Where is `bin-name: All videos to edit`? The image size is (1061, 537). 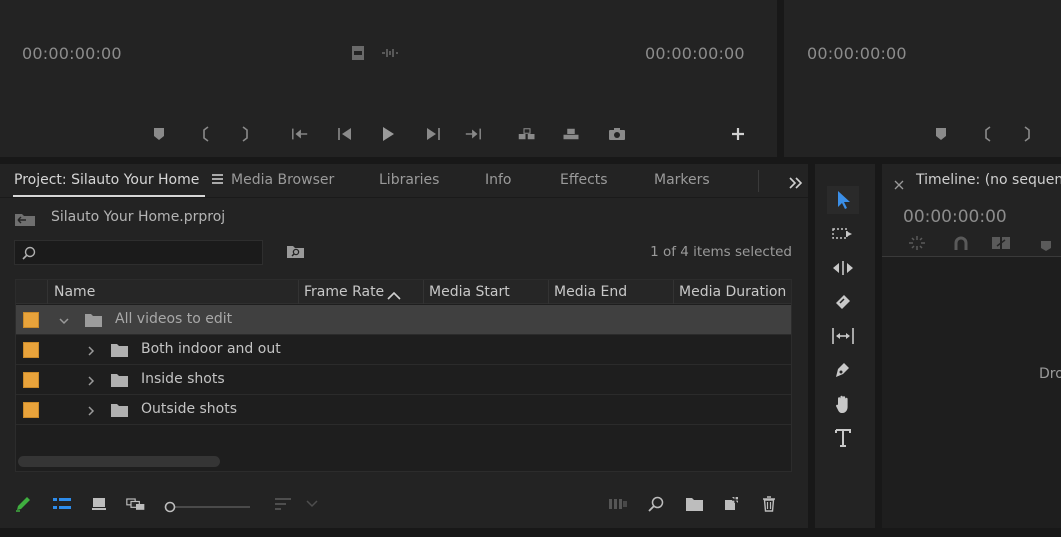 bin-name: All videos to edit is located at coordinates (173, 319).